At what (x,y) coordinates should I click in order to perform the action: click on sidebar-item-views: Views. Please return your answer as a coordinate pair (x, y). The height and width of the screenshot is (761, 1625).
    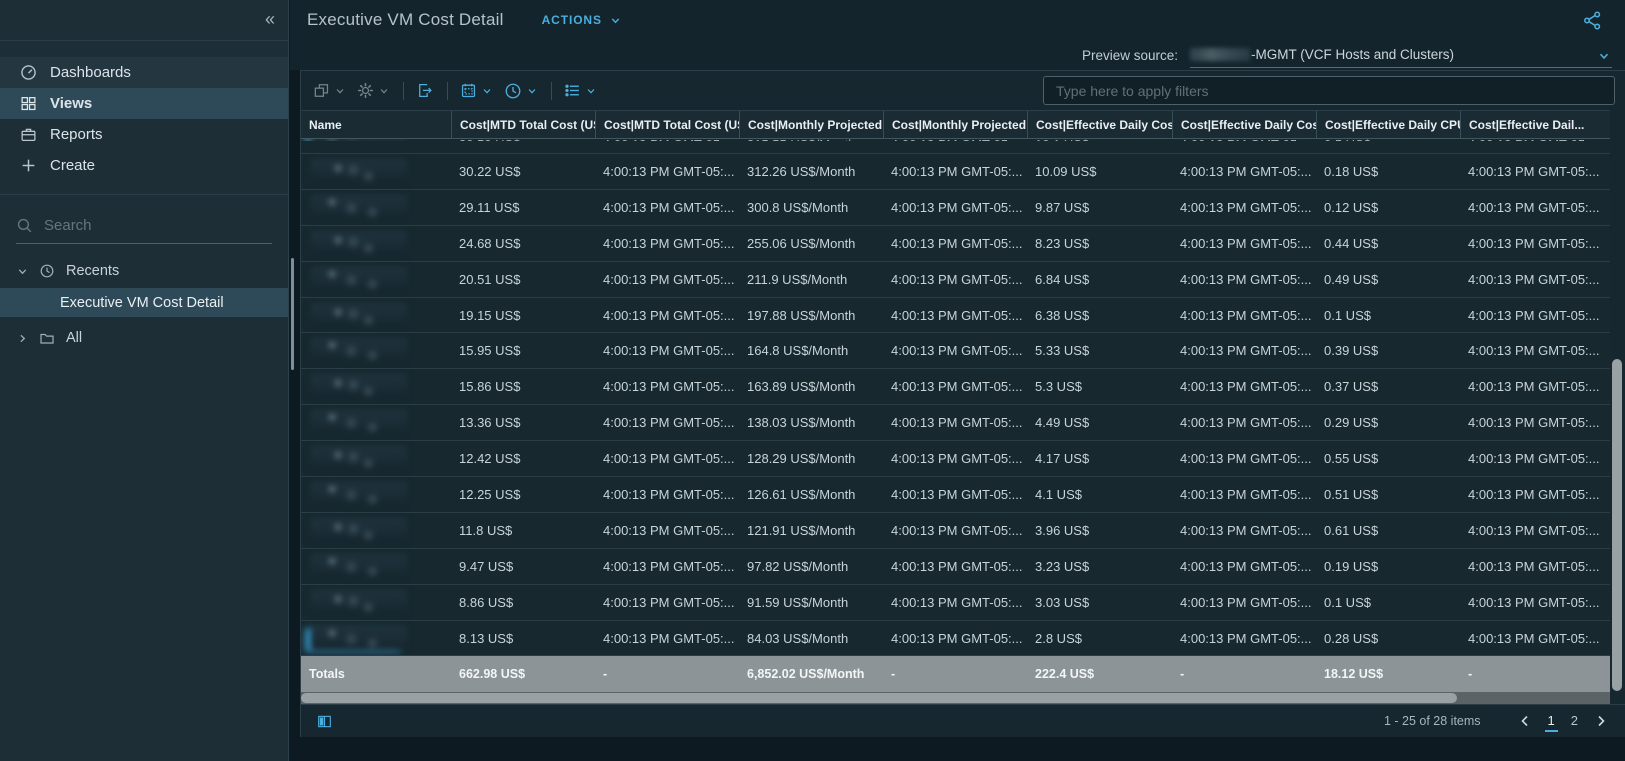
    Looking at the image, I should click on (144, 103).